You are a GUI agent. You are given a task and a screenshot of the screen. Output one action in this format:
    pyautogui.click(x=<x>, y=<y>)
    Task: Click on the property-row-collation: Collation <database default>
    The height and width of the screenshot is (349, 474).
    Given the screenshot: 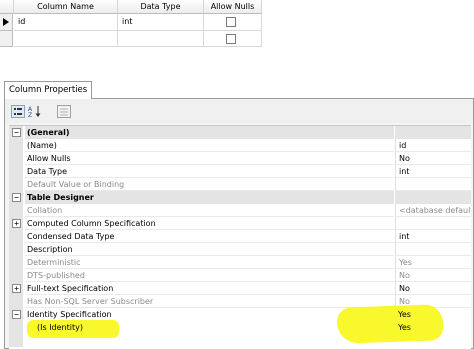 What is the action you would take?
    pyautogui.click(x=240, y=210)
    